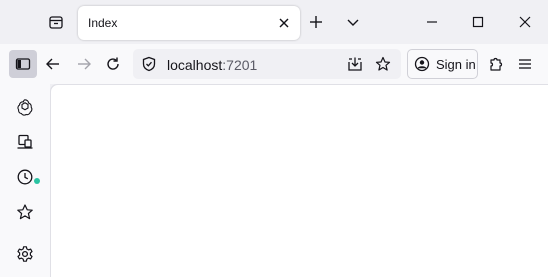  I want to click on address-bar: localhost:7201, so click(267, 64).